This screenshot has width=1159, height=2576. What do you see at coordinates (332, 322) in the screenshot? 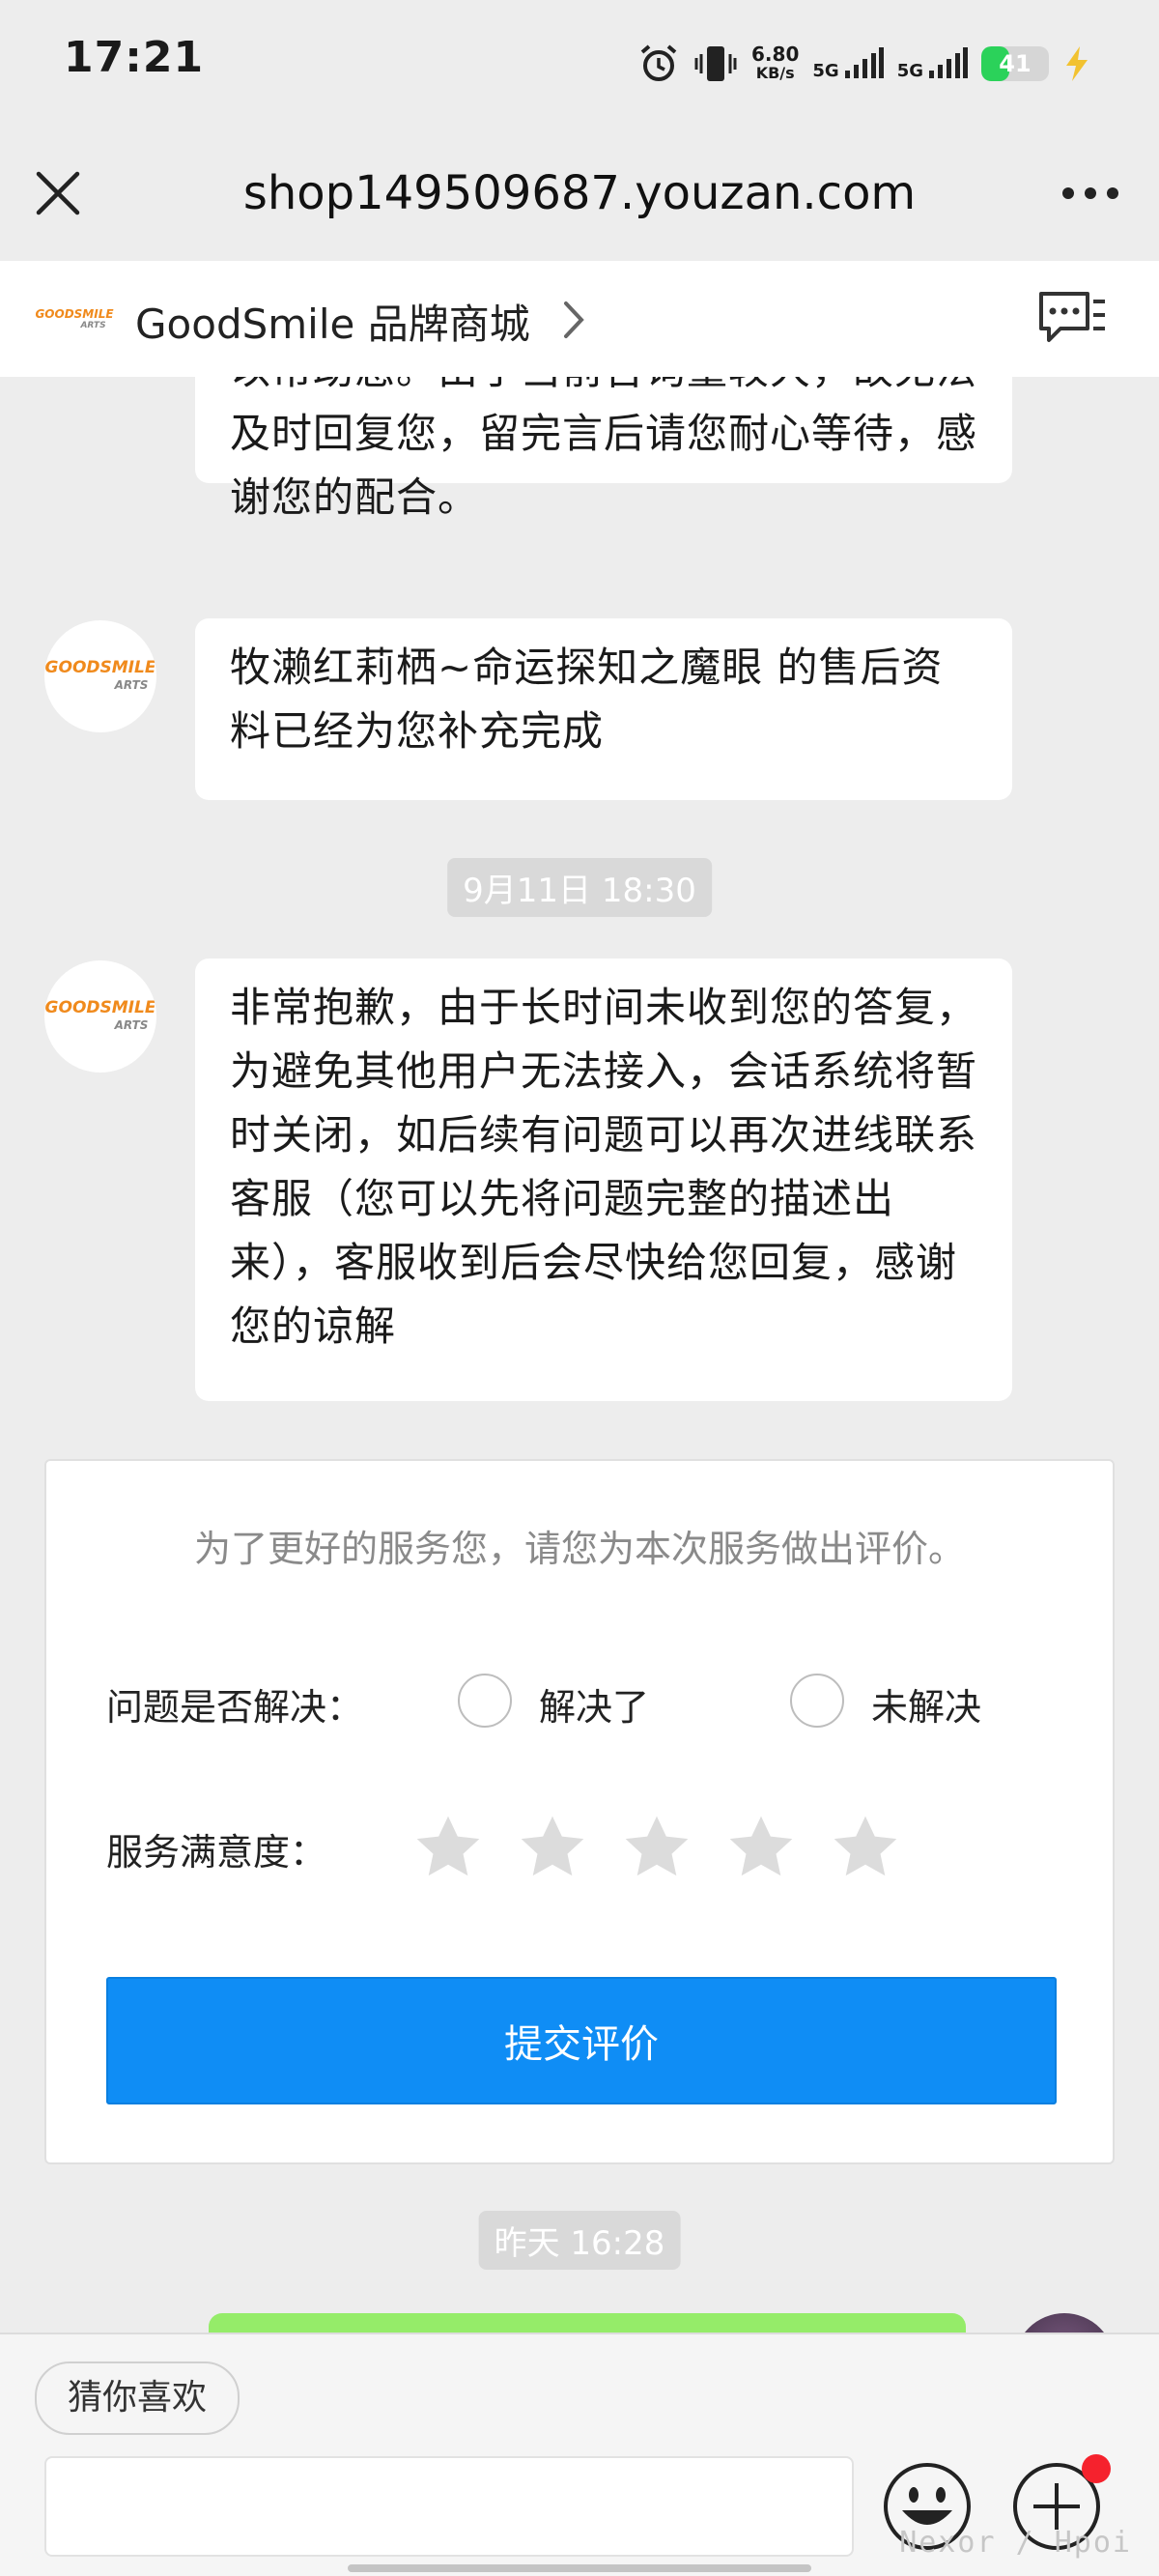
I see `shop-name: GoodSmile 品牌商城` at bounding box center [332, 322].